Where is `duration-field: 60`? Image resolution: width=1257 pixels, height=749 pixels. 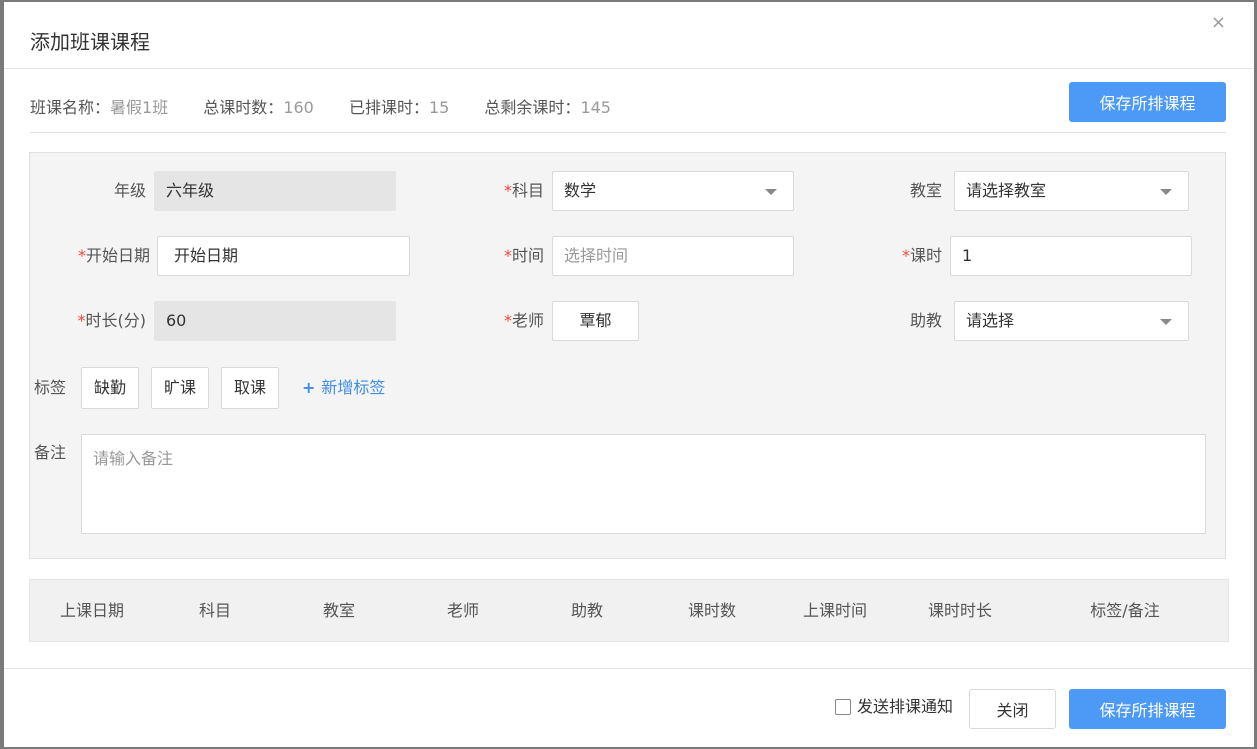
duration-field: 60 is located at coordinates (275, 321).